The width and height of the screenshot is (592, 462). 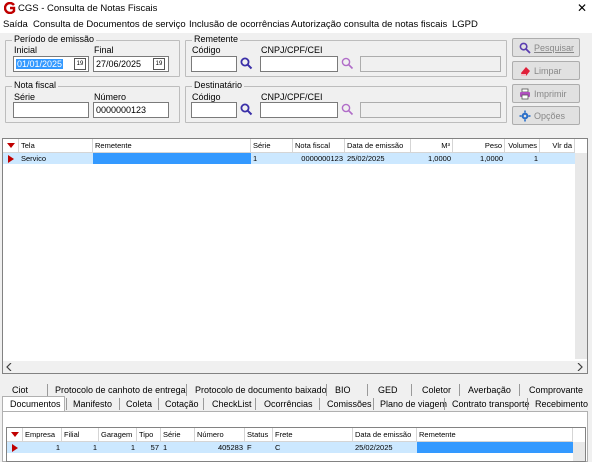 I want to click on col-header-tela: Tela, so click(x=56, y=146).